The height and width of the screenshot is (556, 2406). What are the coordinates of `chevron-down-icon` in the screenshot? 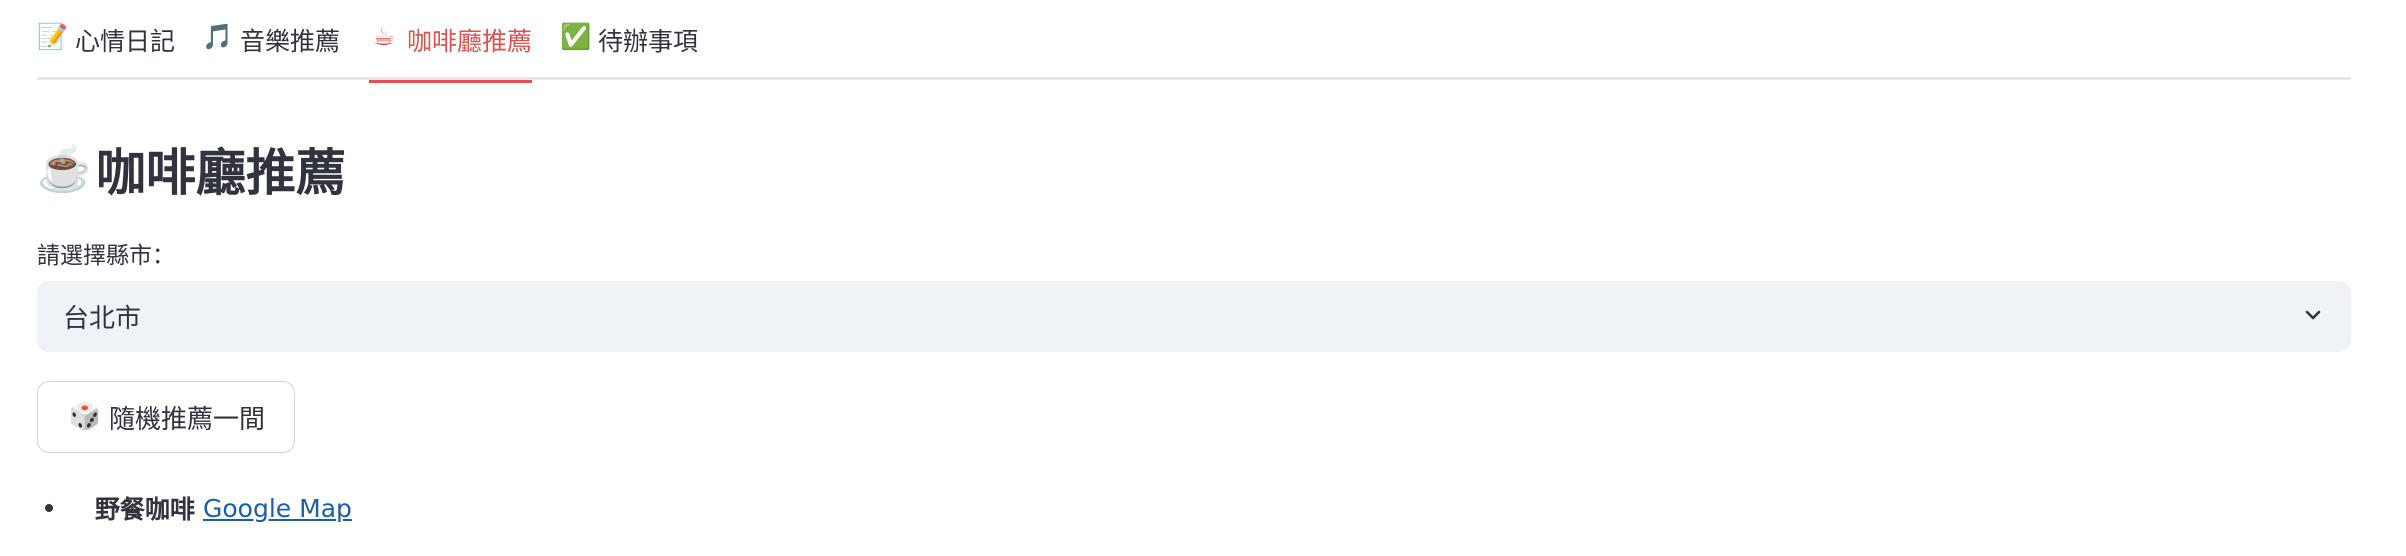 It's located at (2313, 315).